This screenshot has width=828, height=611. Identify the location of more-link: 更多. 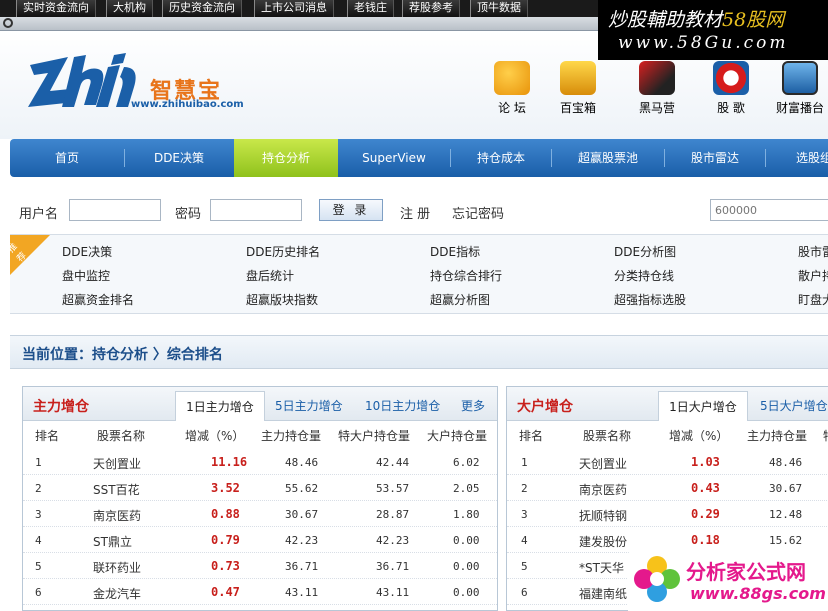
(473, 406).